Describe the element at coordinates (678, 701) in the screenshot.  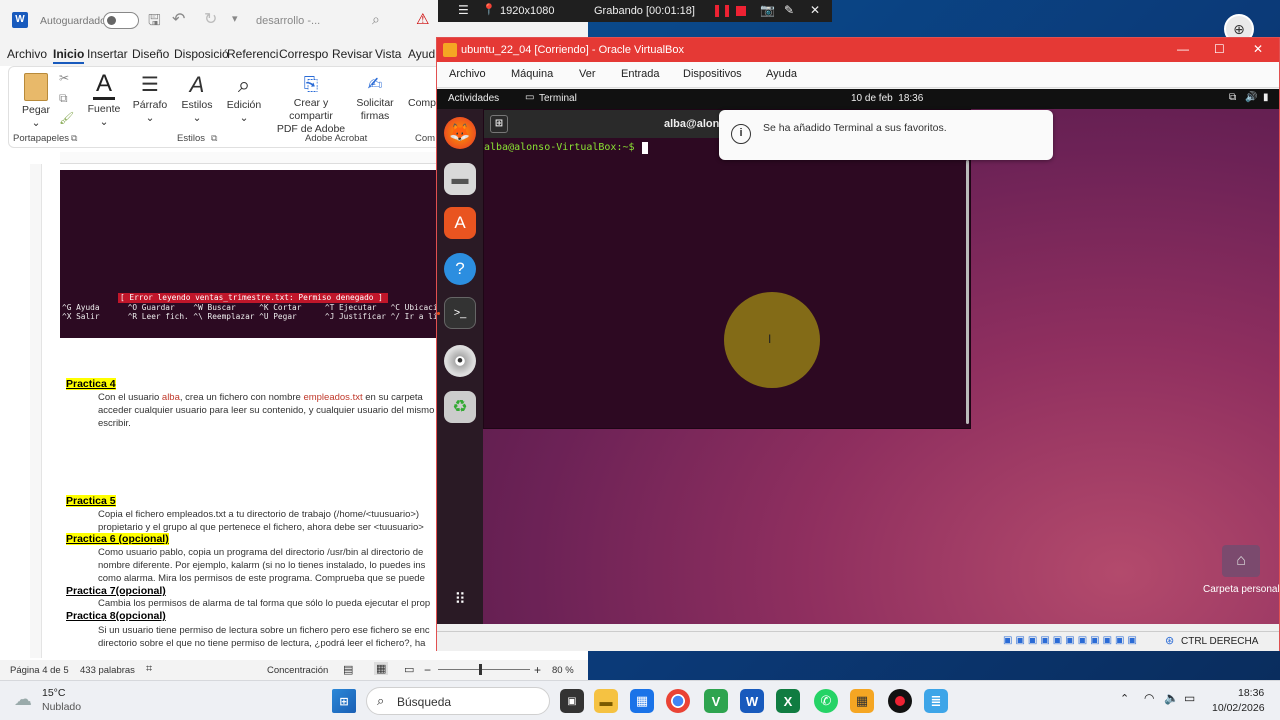
I see `chrome-icon` at that location.